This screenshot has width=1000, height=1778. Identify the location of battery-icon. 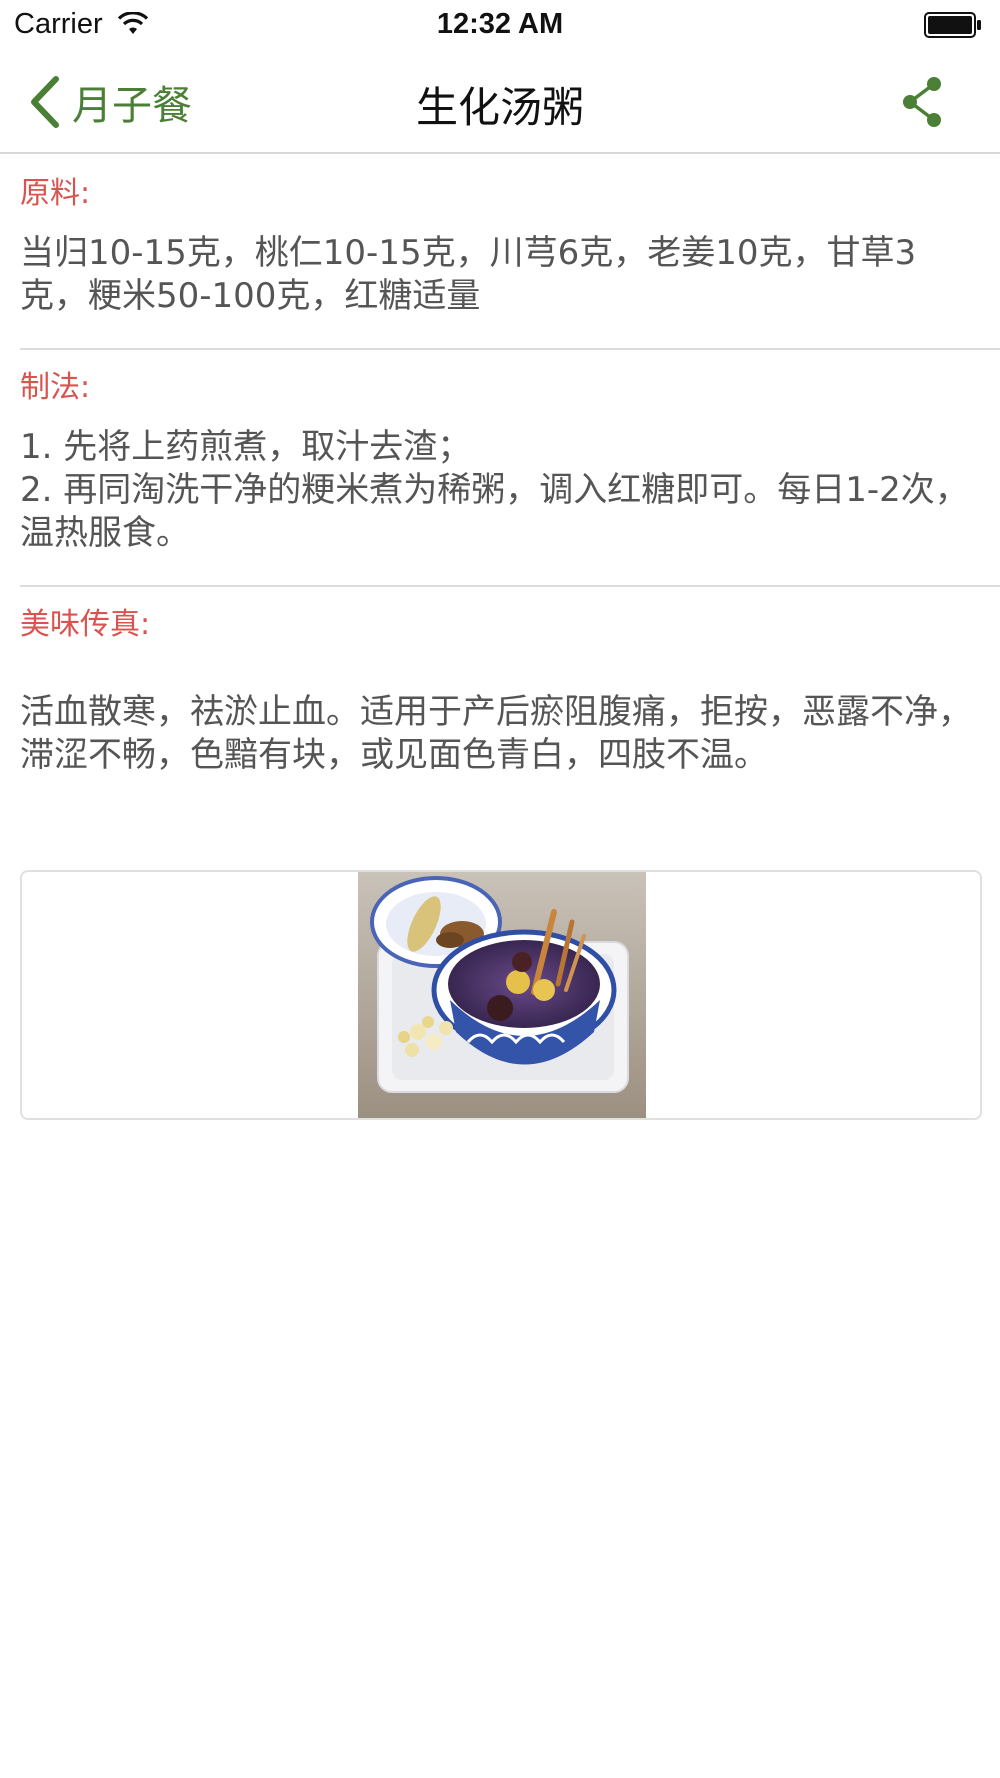
(952, 25).